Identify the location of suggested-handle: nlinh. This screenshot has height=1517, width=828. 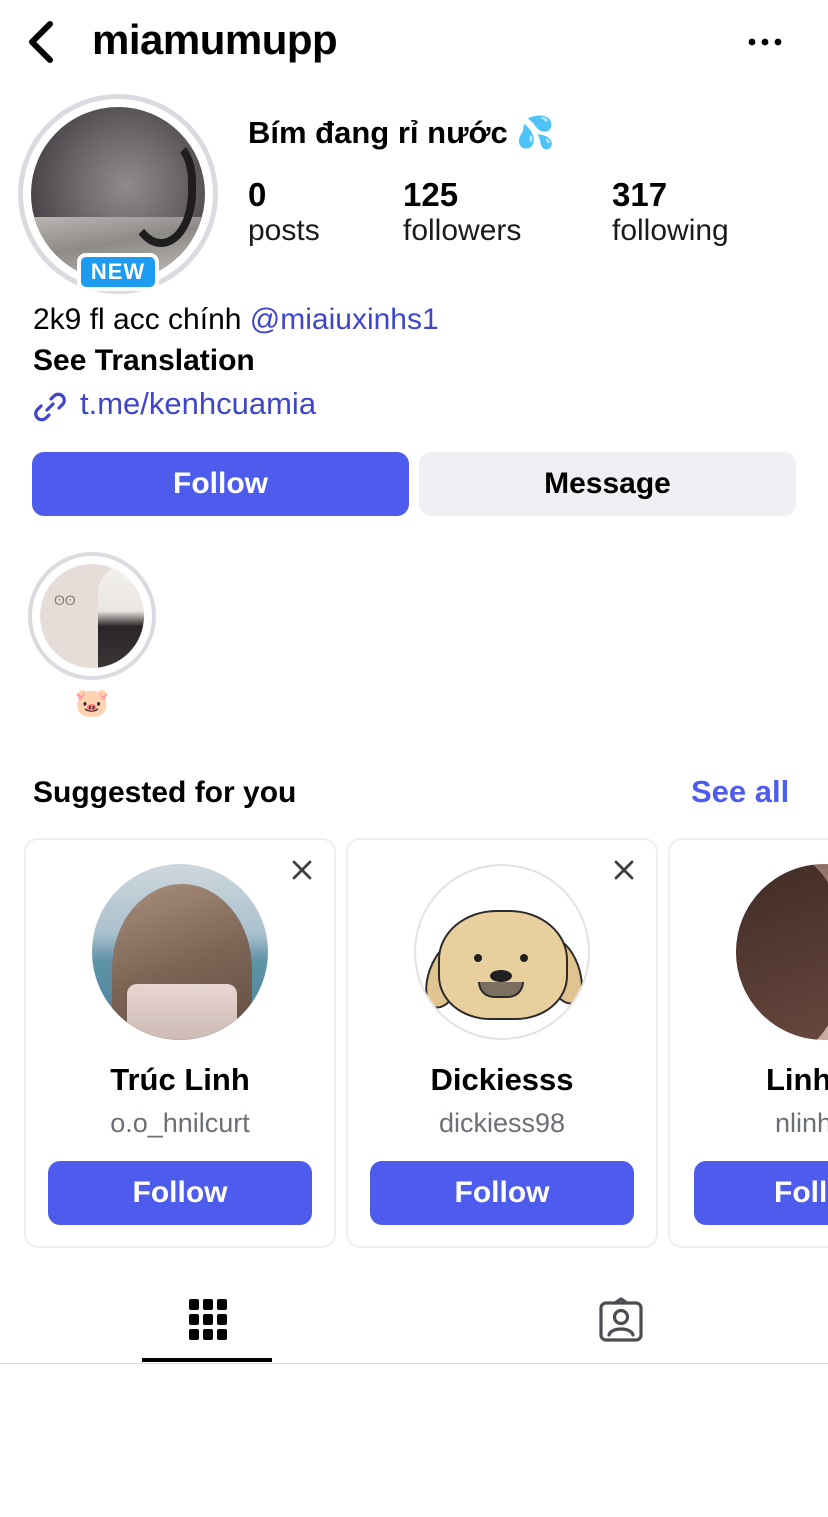
(801, 1123).